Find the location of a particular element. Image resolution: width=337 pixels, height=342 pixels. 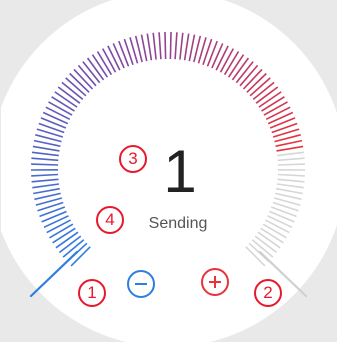

decrement-button is located at coordinates (141, 284).